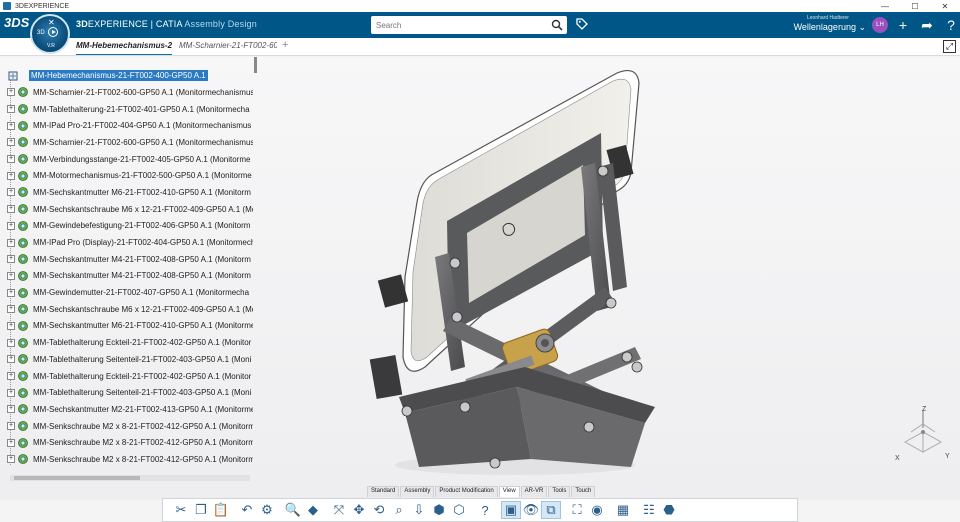 The width and height of the screenshot is (960, 522). Describe the element at coordinates (828, 27) in the screenshot. I see `collab-space-selector: Wellenlagerung ⌄` at that location.